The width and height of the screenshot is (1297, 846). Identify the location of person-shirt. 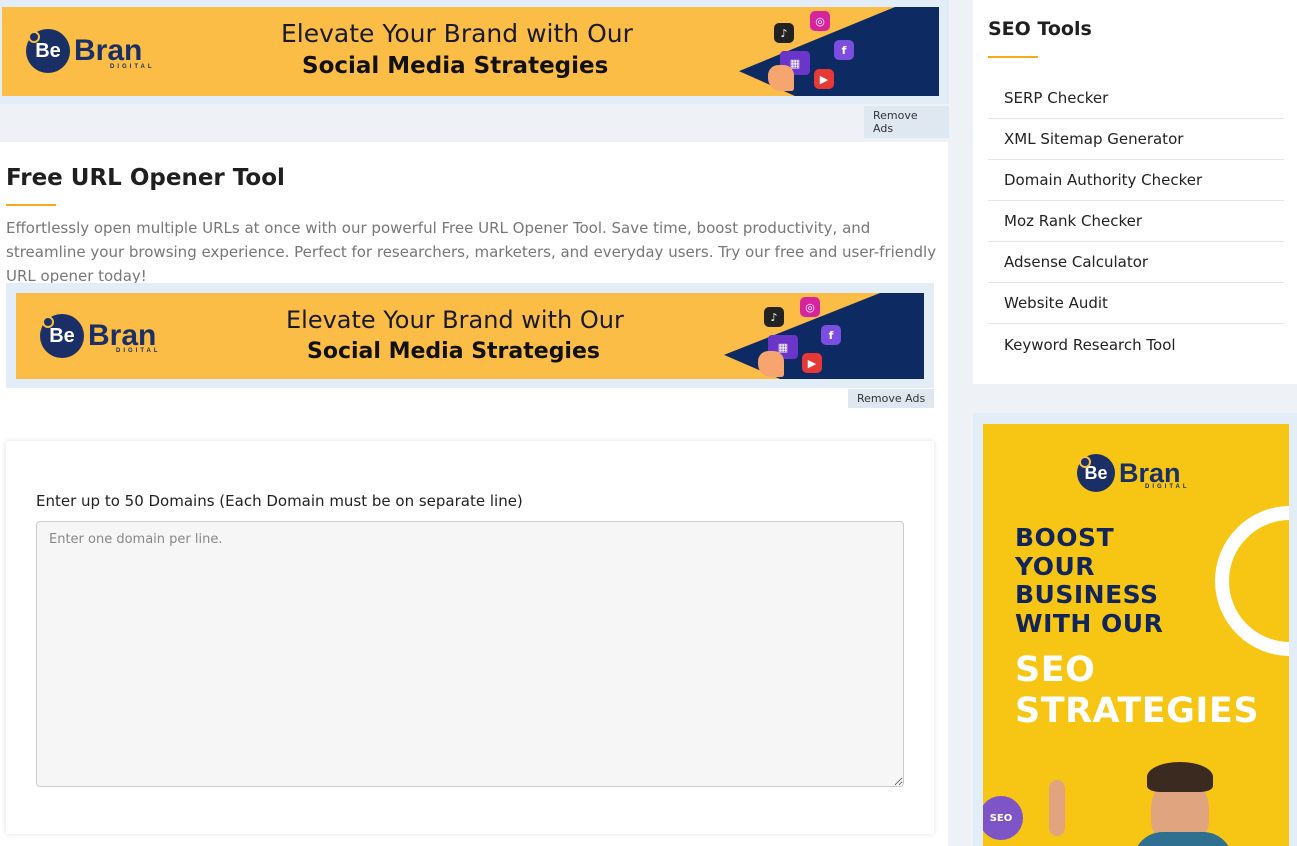
(1183, 839).